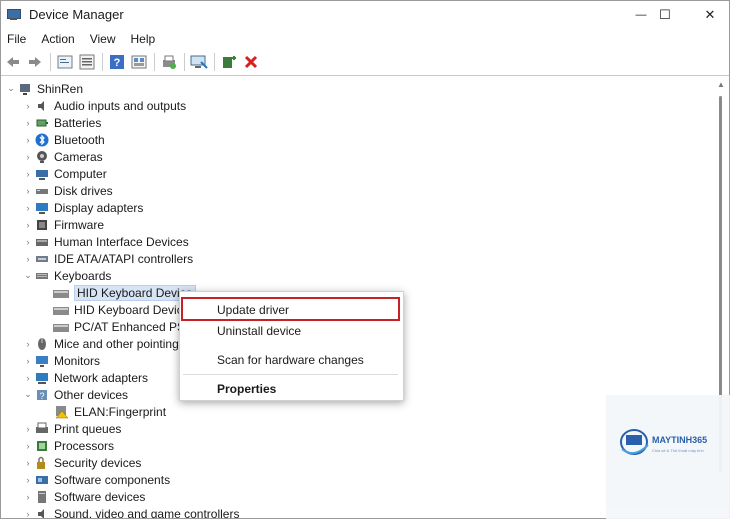 Image resolution: width=730 pixels, height=519 pixels. Describe the element at coordinates (124, 326) in the screenshot. I see `tree-item-ps2-keyboard: PC/AT Enhanced PS/2` at that location.